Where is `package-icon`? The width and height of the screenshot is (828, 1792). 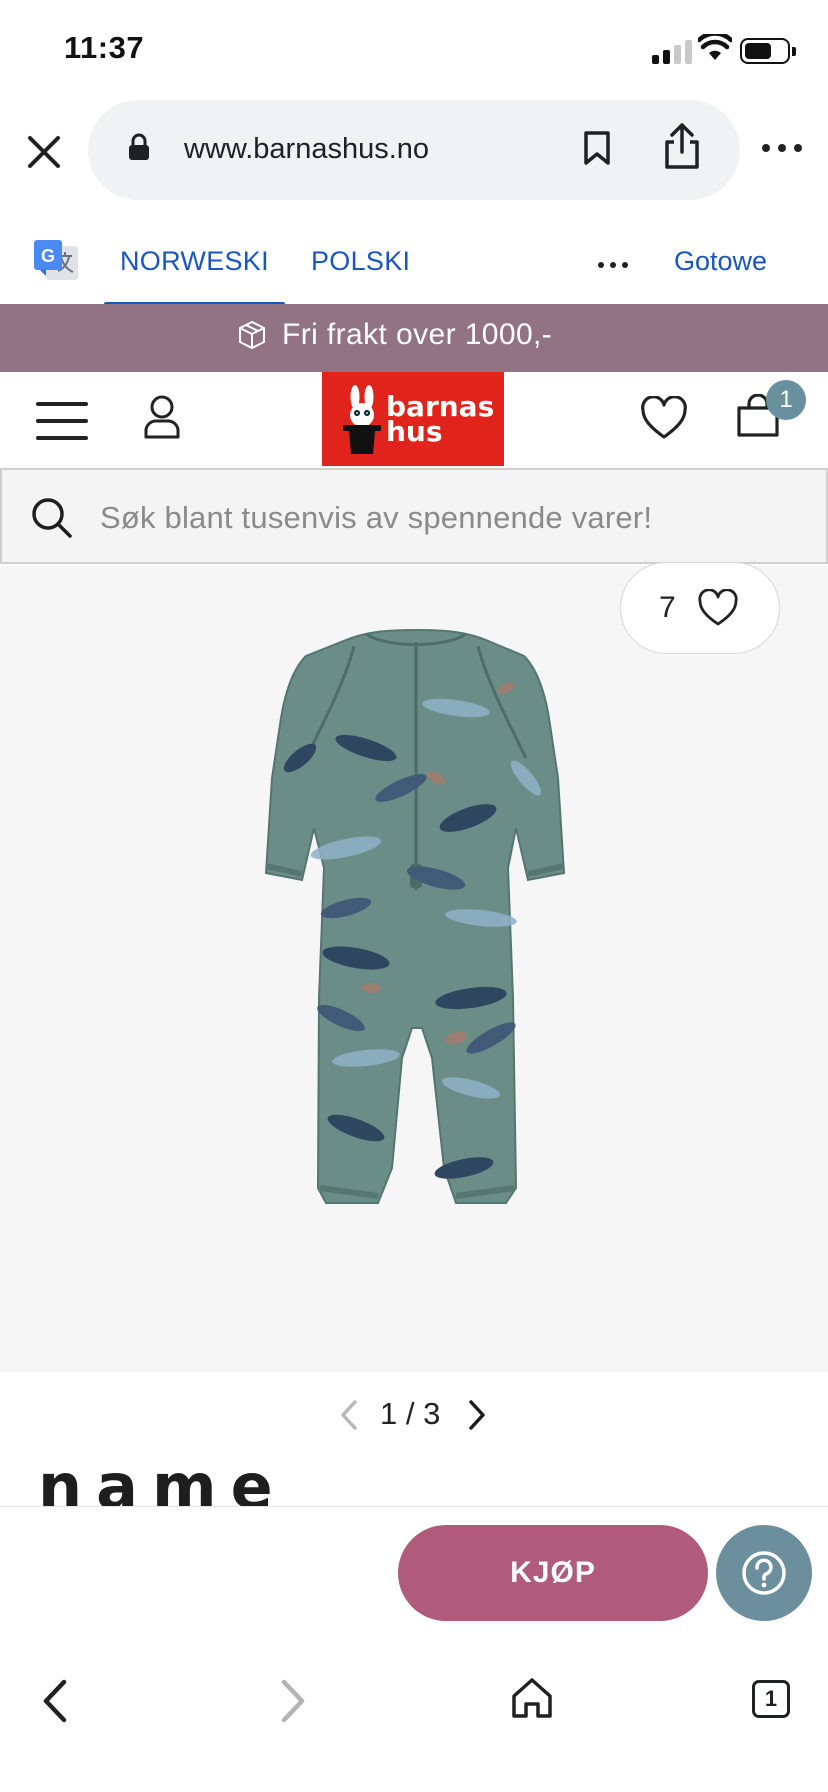 package-icon is located at coordinates (252, 335).